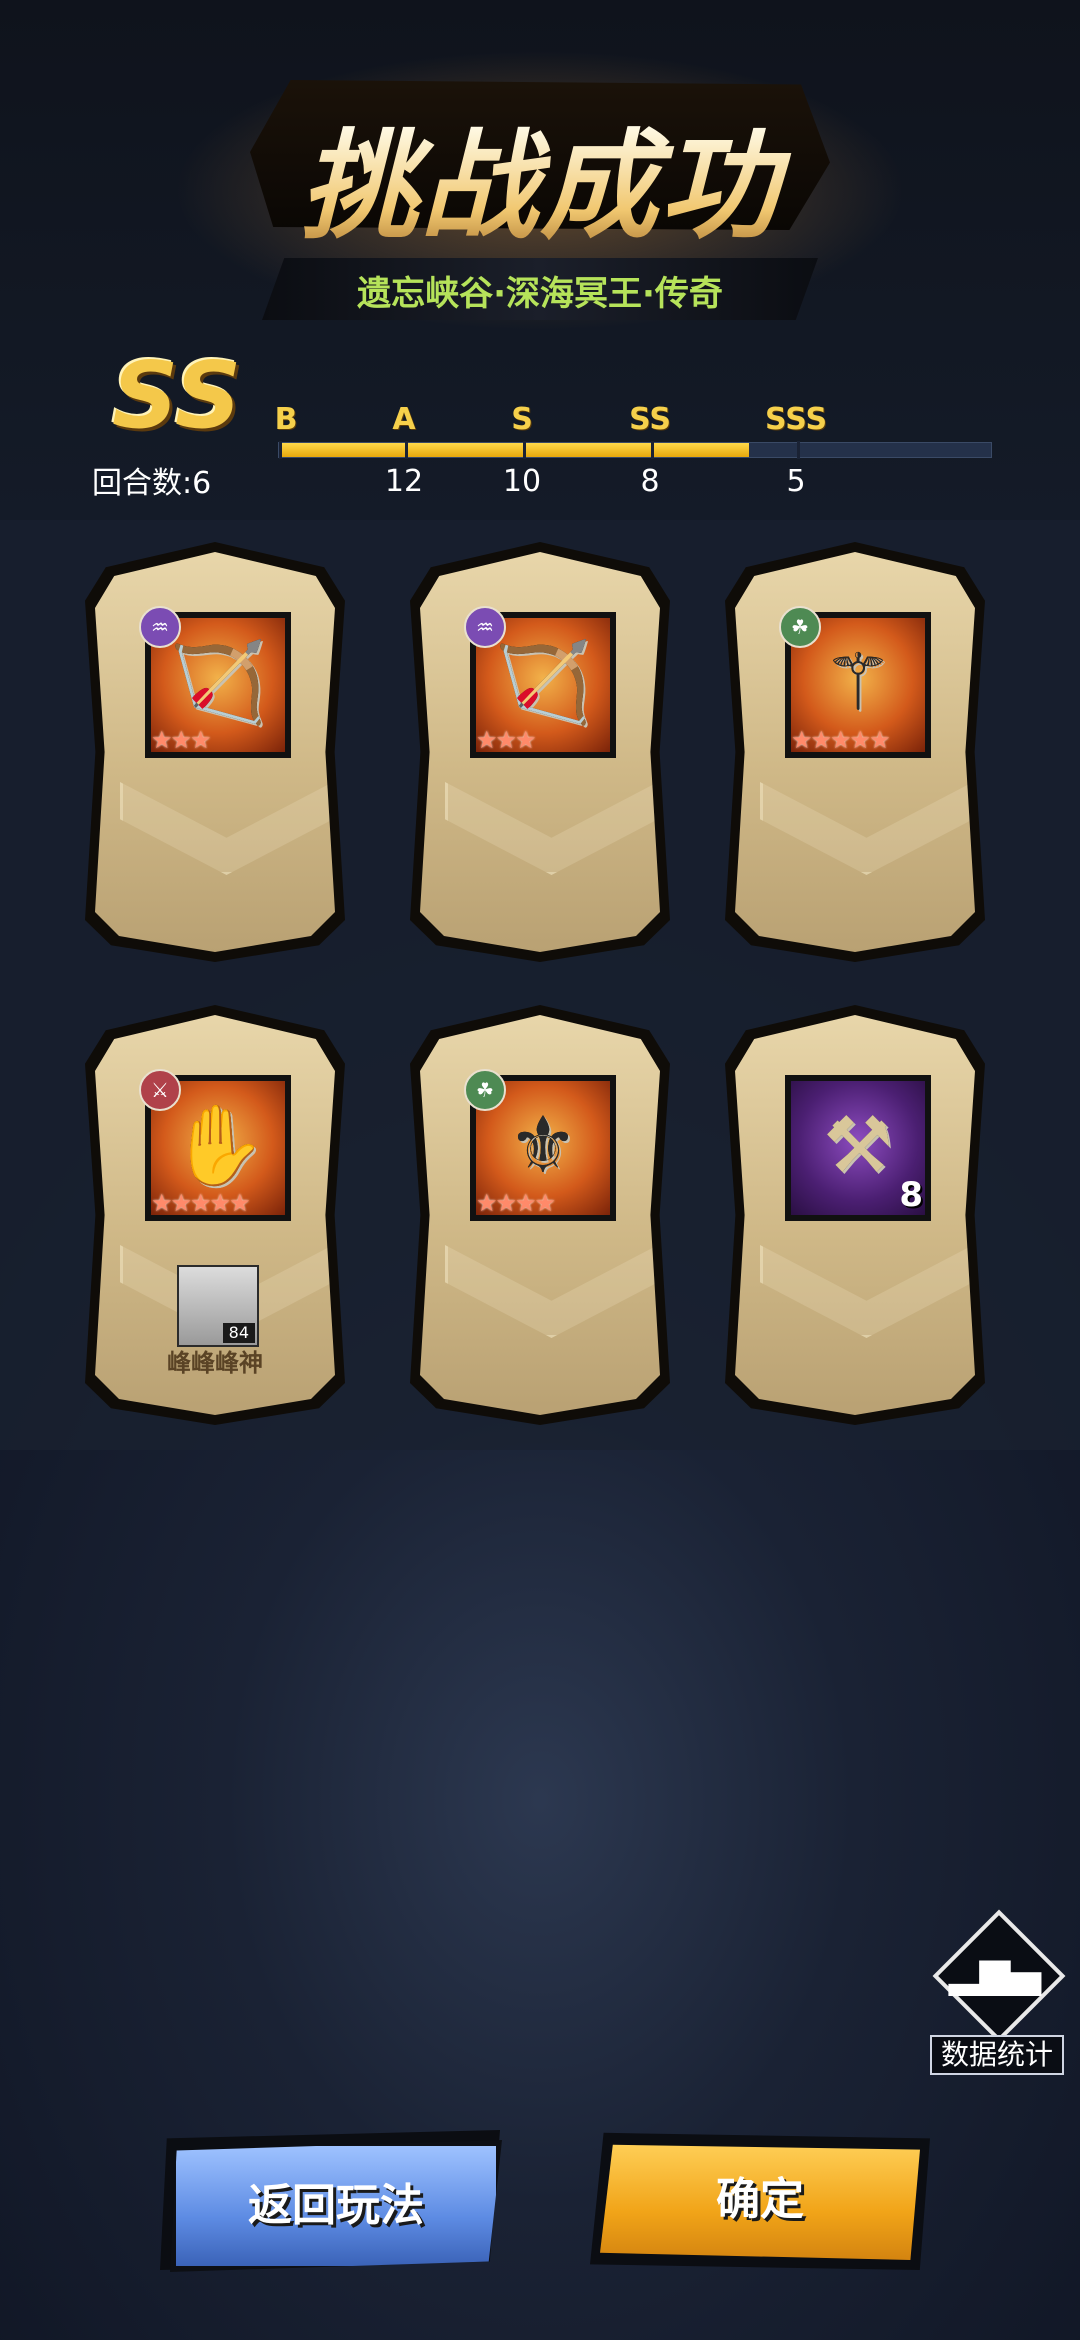 The width and height of the screenshot is (1080, 2340). Describe the element at coordinates (160, 1090) in the screenshot. I see `blade-rune-icon: ⚔` at that location.